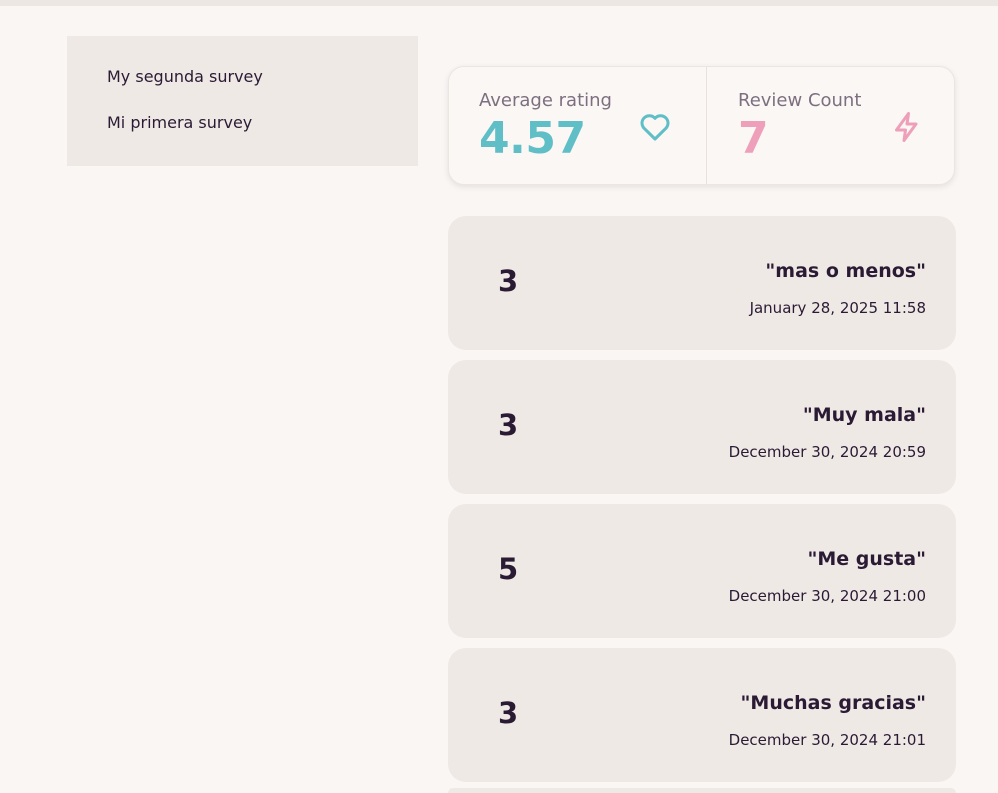 The height and width of the screenshot is (793, 998). I want to click on average-rating-label: Average rating, so click(545, 100).